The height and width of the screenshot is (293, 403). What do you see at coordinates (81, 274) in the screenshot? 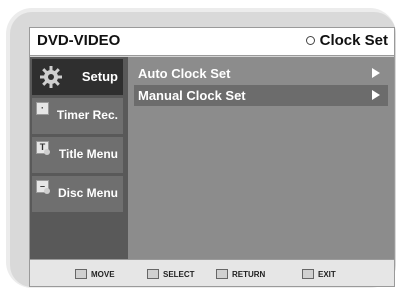
I see `move-icon` at bounding box center [81, 274].